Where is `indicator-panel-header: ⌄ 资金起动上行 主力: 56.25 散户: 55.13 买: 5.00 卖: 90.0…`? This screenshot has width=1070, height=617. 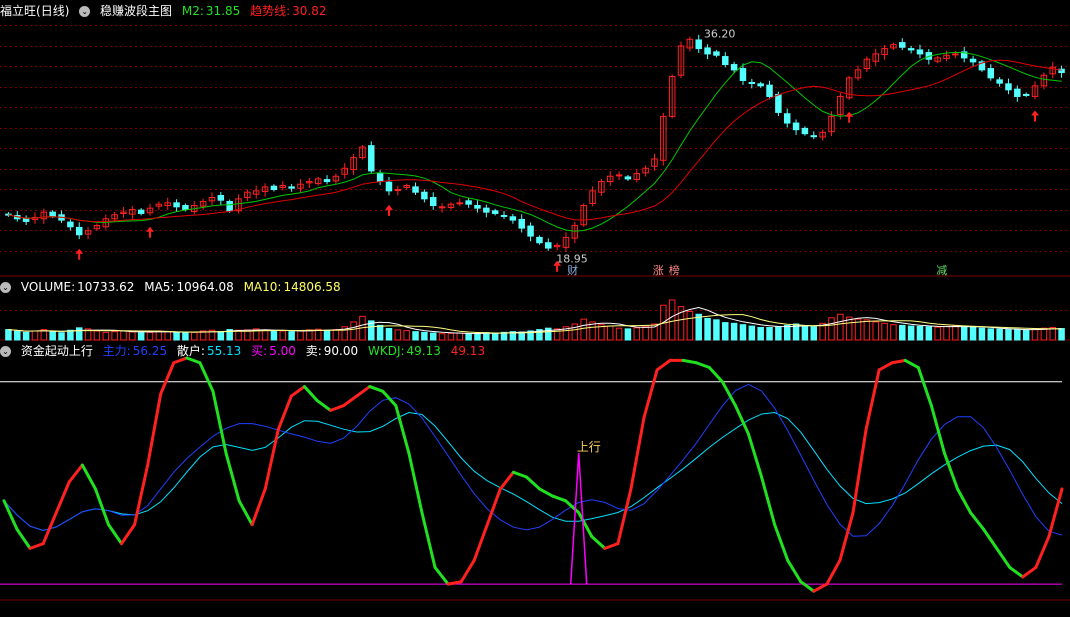 indicator-panel-header: ⌄ 资金起动上行 主力: 56.25 散户: 55.13 买: 5.00 卖: 90.0… is located at coordinates (245, 351).